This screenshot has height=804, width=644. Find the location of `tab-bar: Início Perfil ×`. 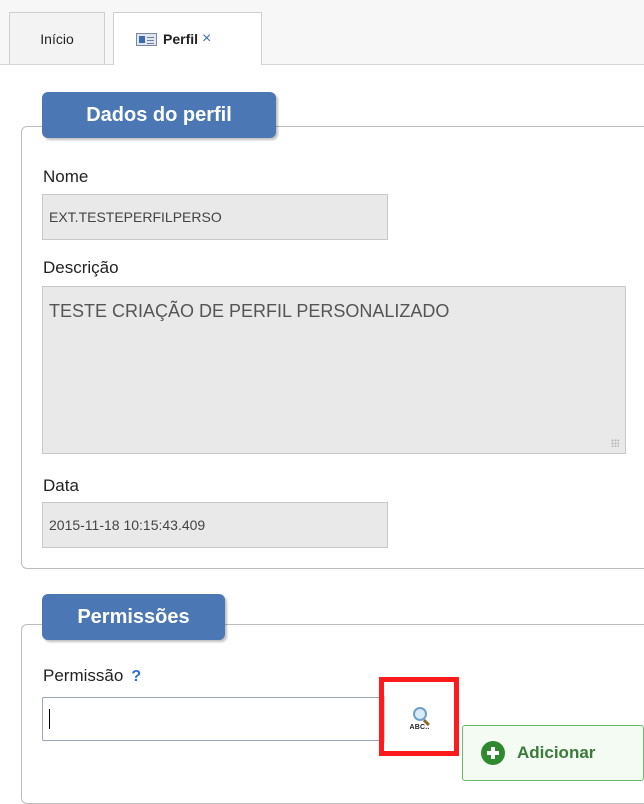

tab-bar: Início Perfil × is located at coordinates (322, 32).